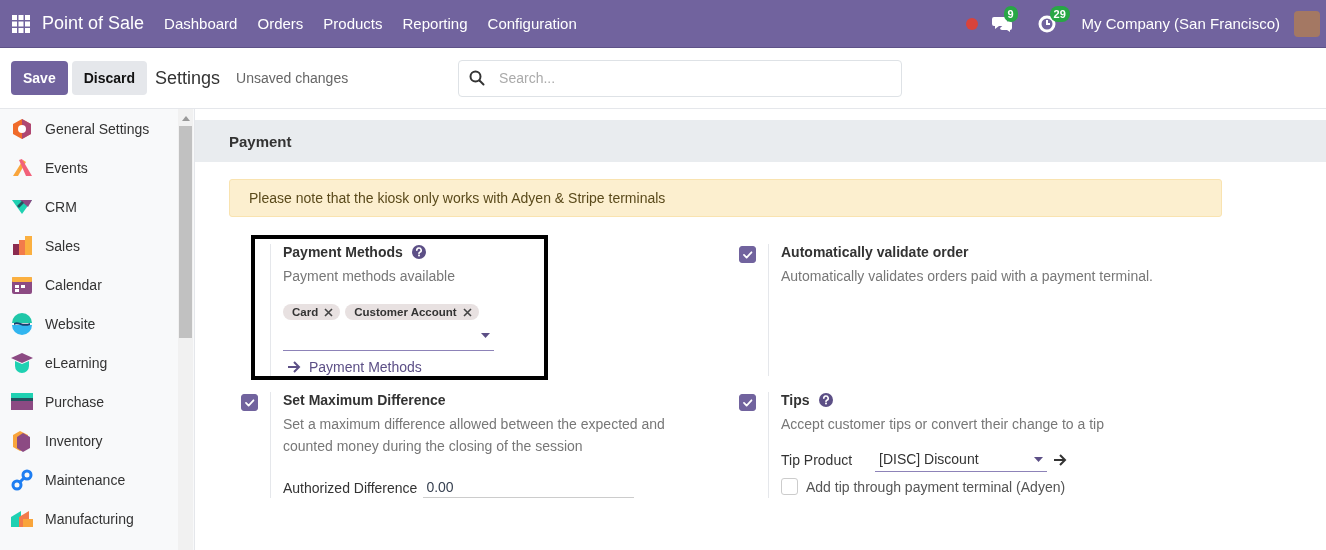 This screenshot has width=1326, height=550. What do you see at coordinates (1010, 13) in the screenshot?
I see `count-badge: 9` at bounding box center [1010, 13].